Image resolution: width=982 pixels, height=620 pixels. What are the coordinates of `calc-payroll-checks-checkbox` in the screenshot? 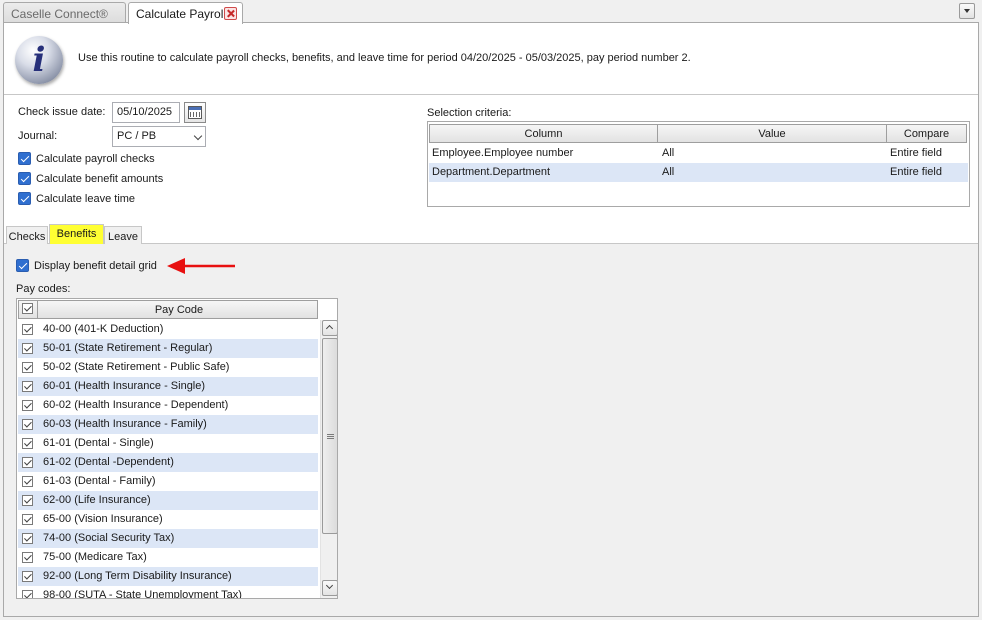 It's located at (24, 158).